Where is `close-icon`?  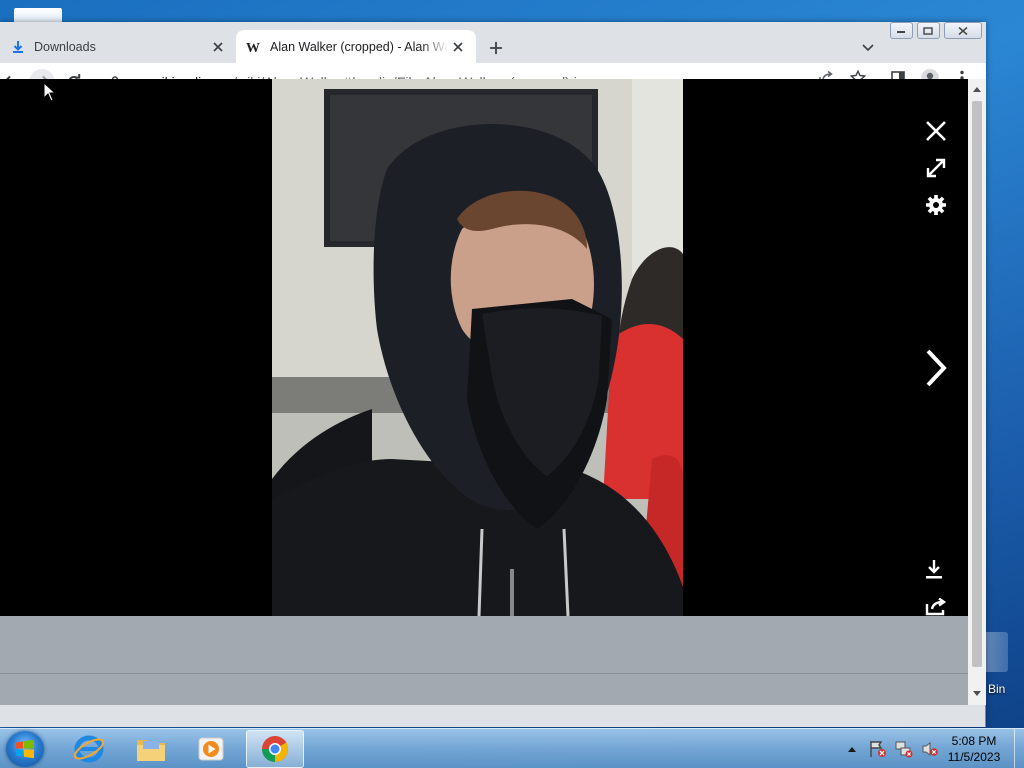 close-icon is located at coordinates (936, 131).